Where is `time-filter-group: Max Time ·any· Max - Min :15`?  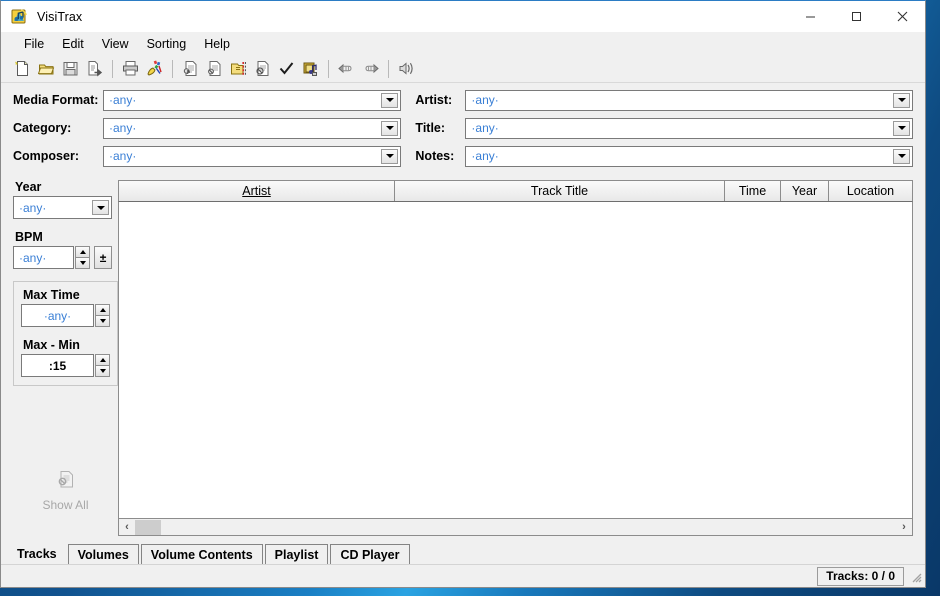
time-filter-group: Max Time ·any· Max - Min :15 is located at coordinates (65, 333).